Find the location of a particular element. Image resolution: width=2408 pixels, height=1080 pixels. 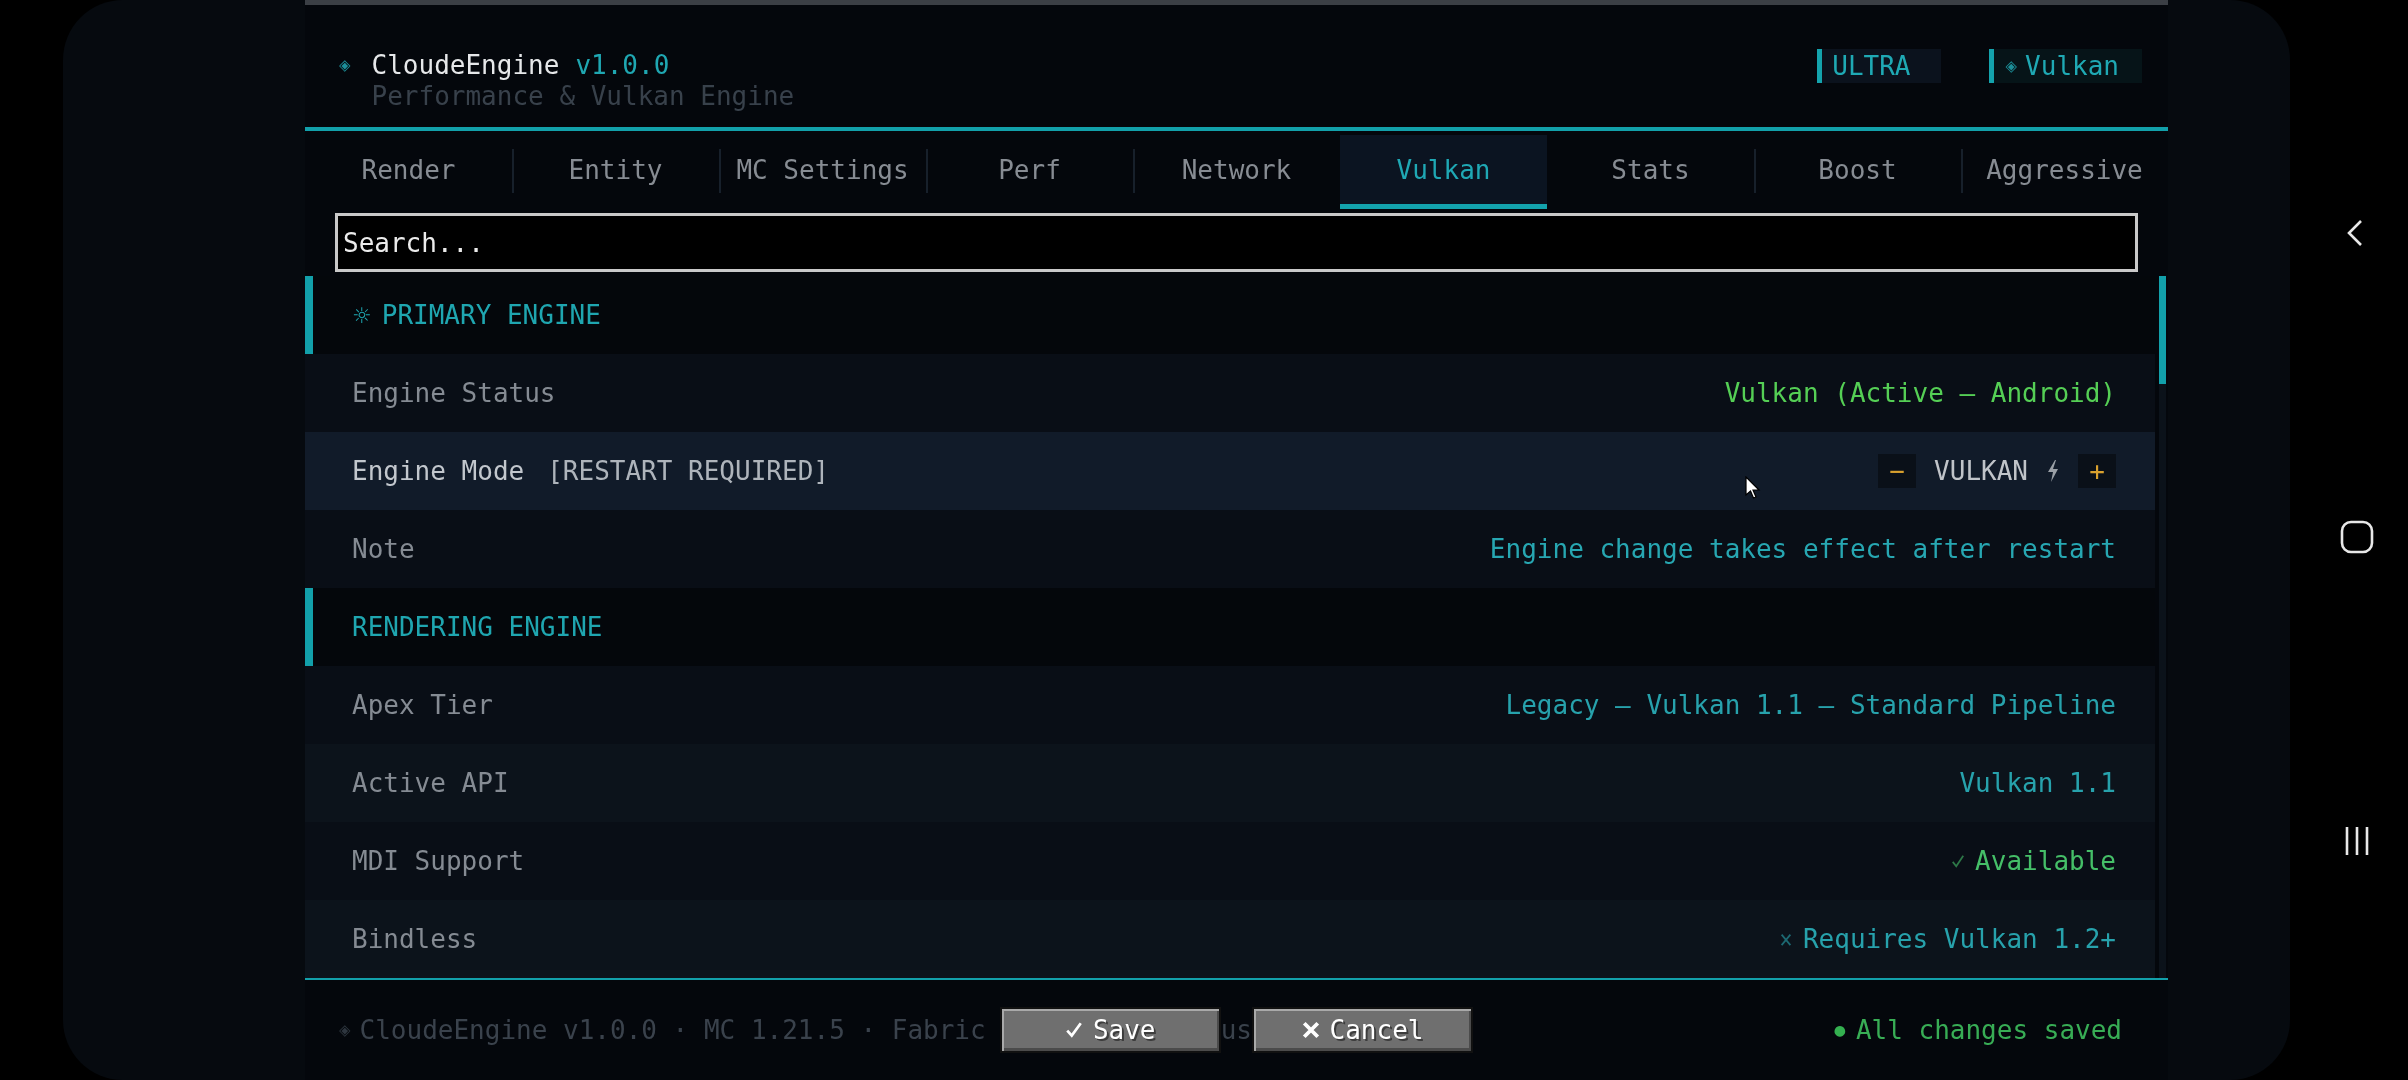

tab: Vulkan is located at coordinates (1443, 172).